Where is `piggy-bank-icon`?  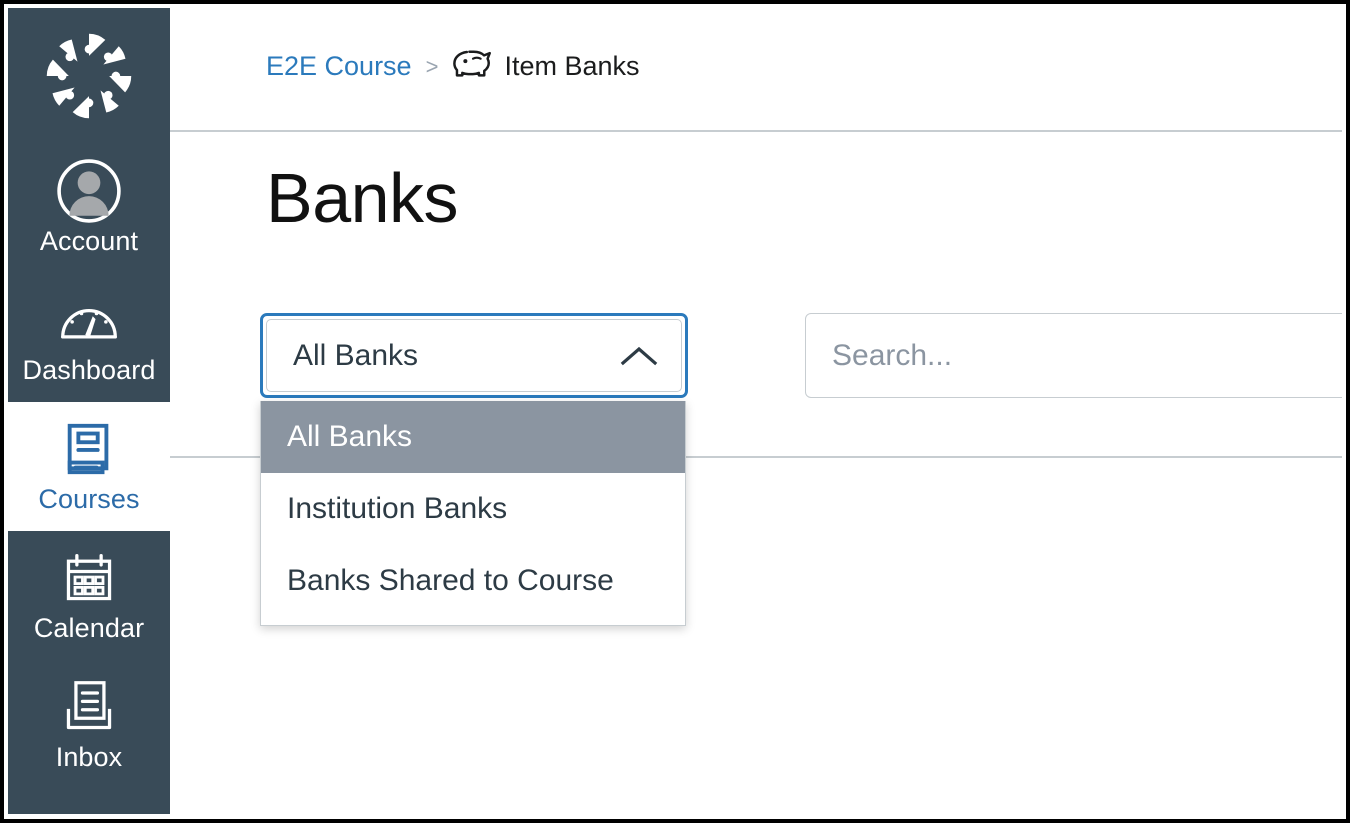 piggy-bank-icon is located at coordinates (473, 66).